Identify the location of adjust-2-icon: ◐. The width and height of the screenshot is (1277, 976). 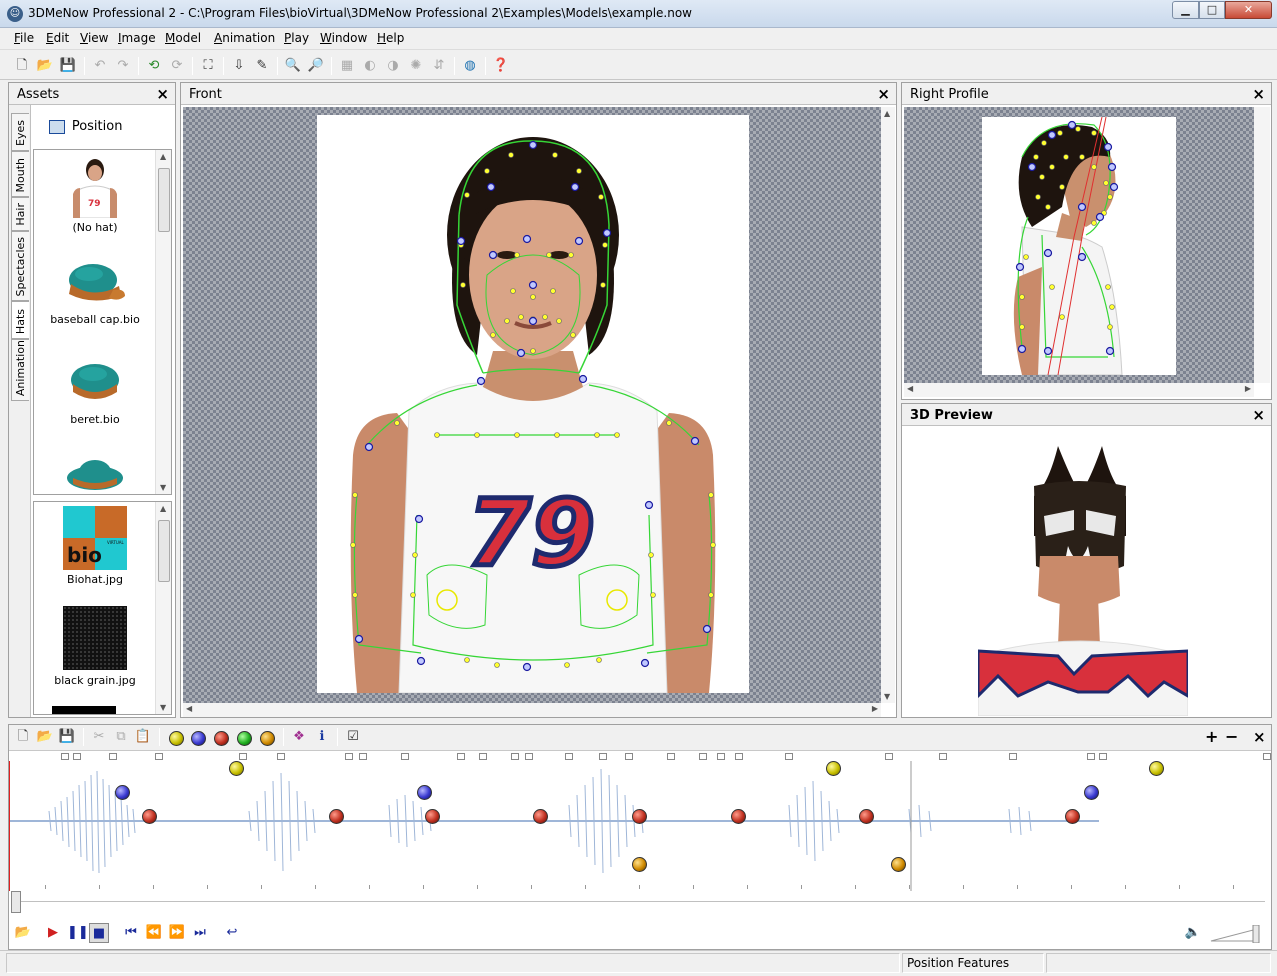
(370, 66).